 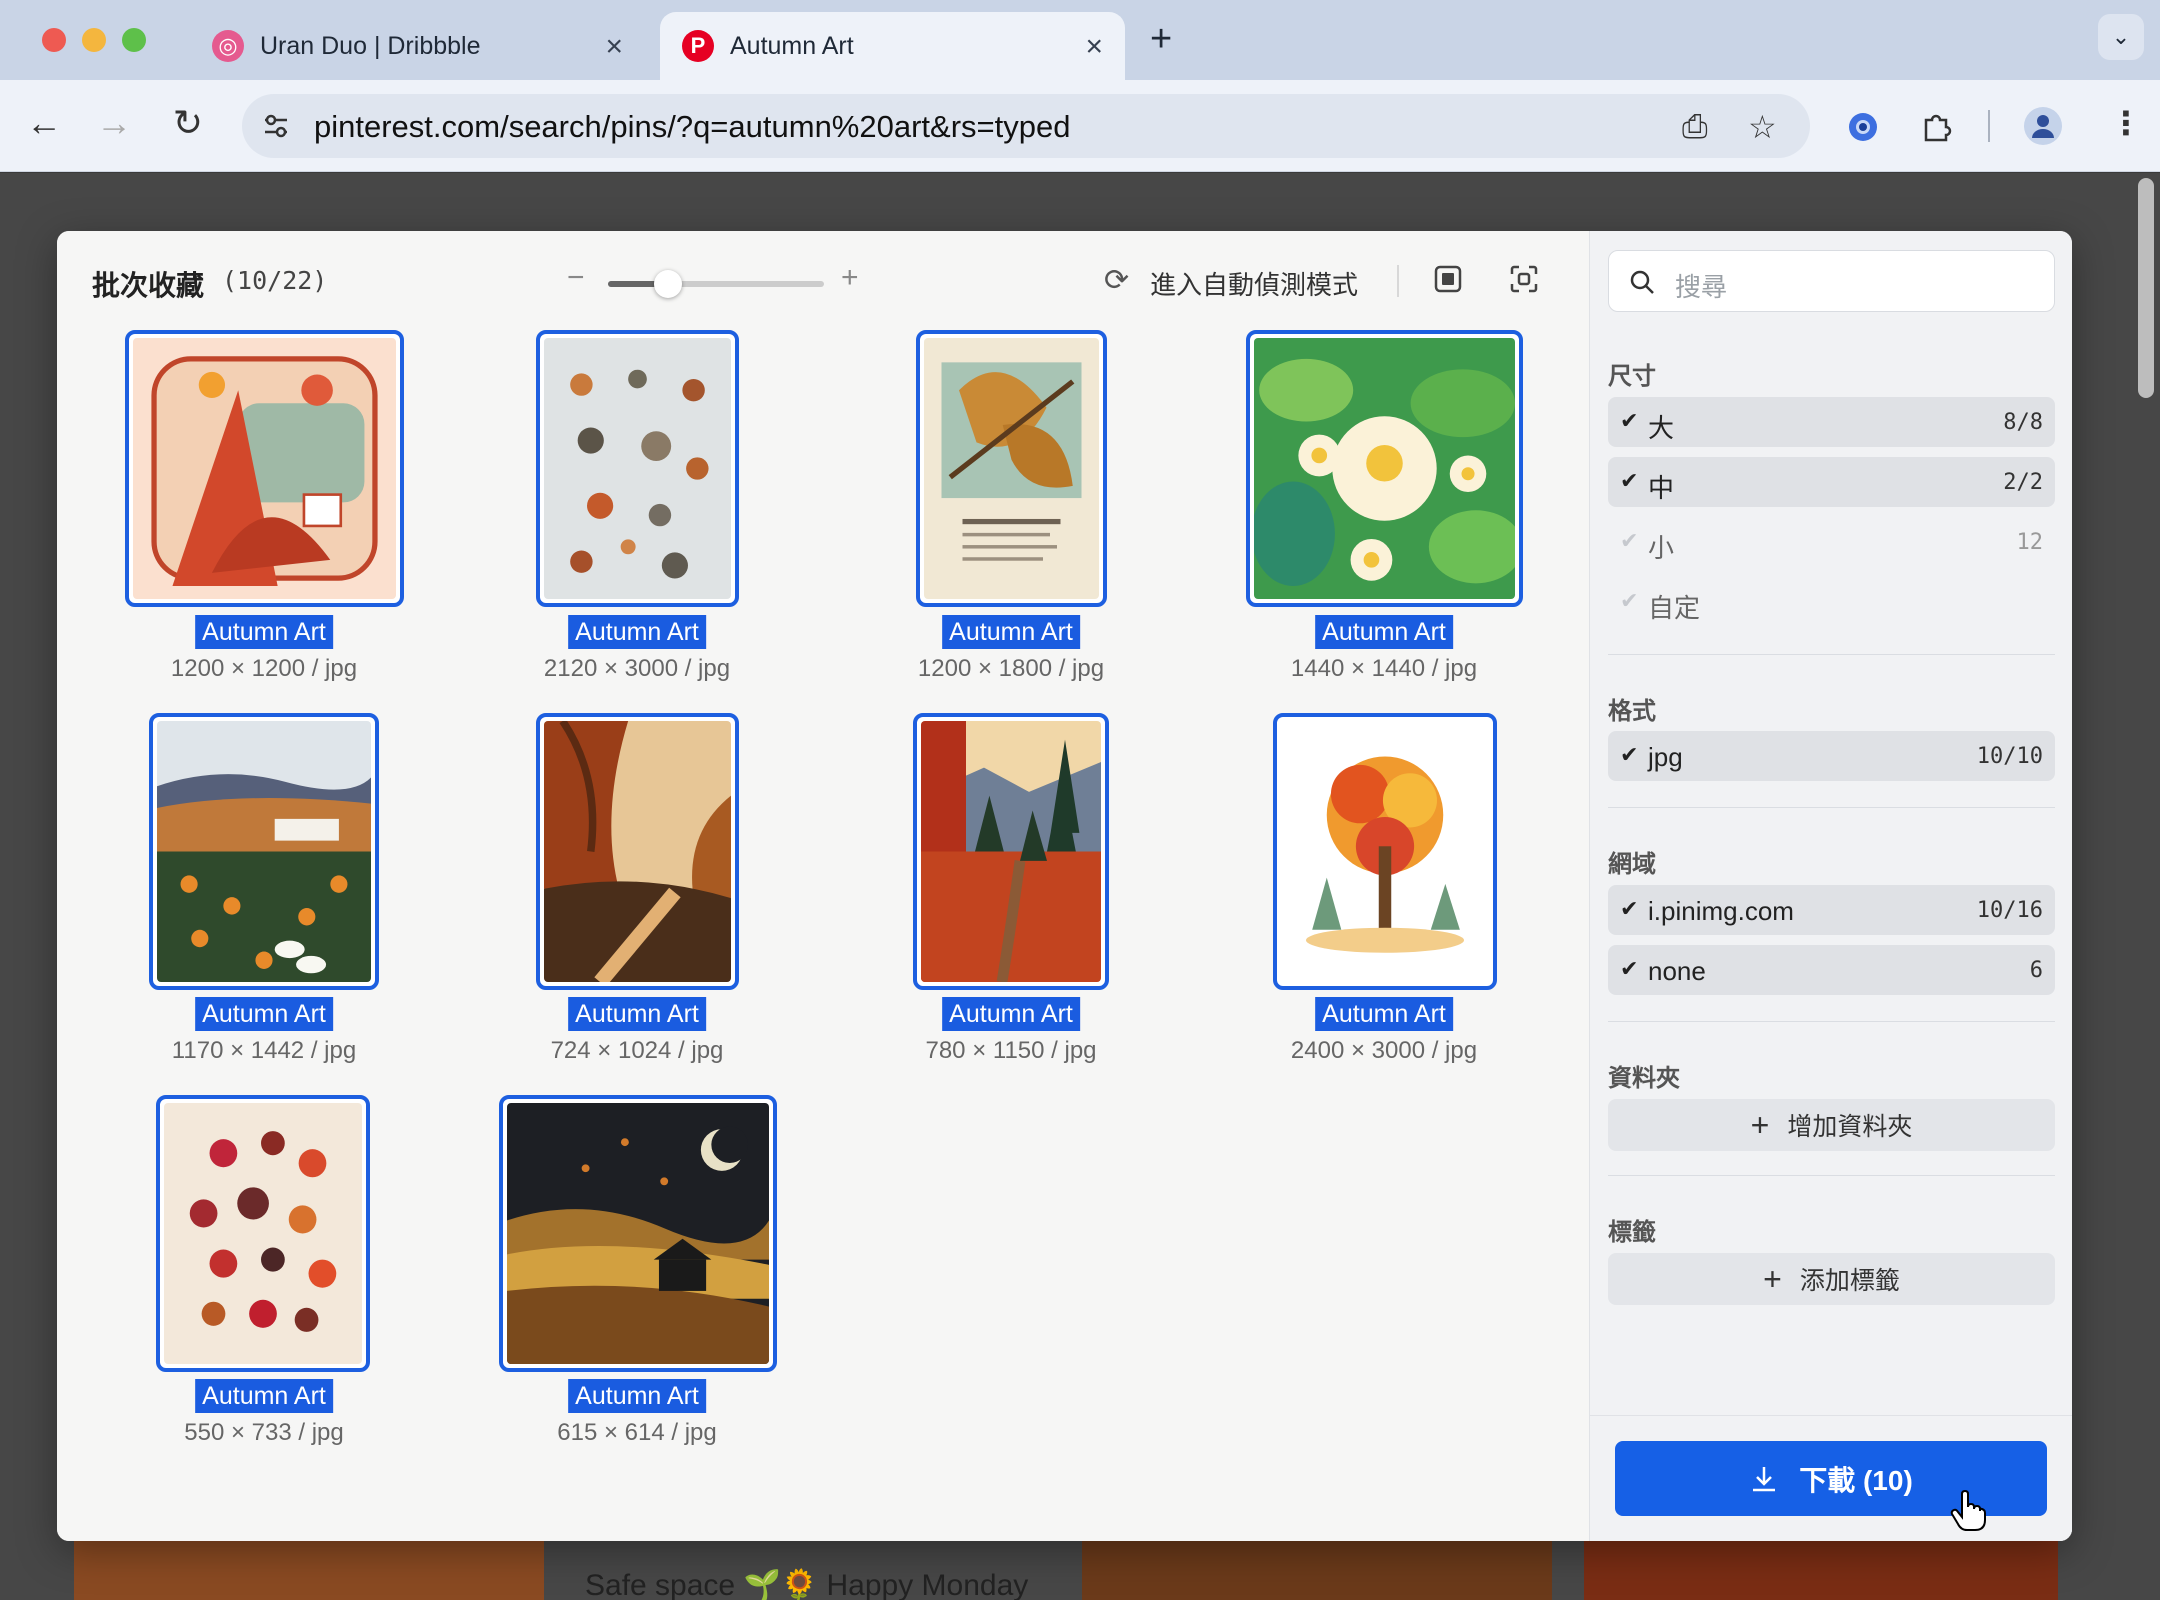 I want to click on refresh-icon: ⟳, so click(x=1116, y=280).